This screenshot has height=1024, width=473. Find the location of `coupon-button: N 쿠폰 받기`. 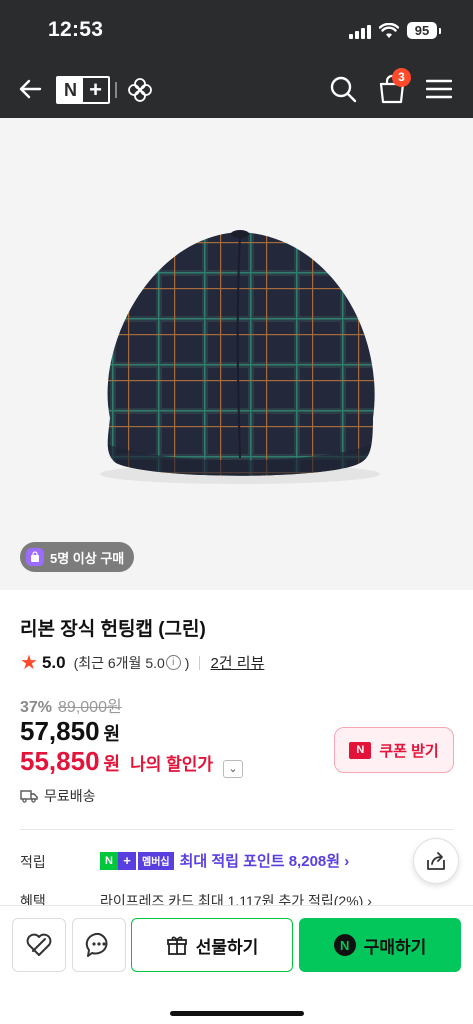

coupon-button: N 쿠폰 받기 is located at coordinates (394, 750).